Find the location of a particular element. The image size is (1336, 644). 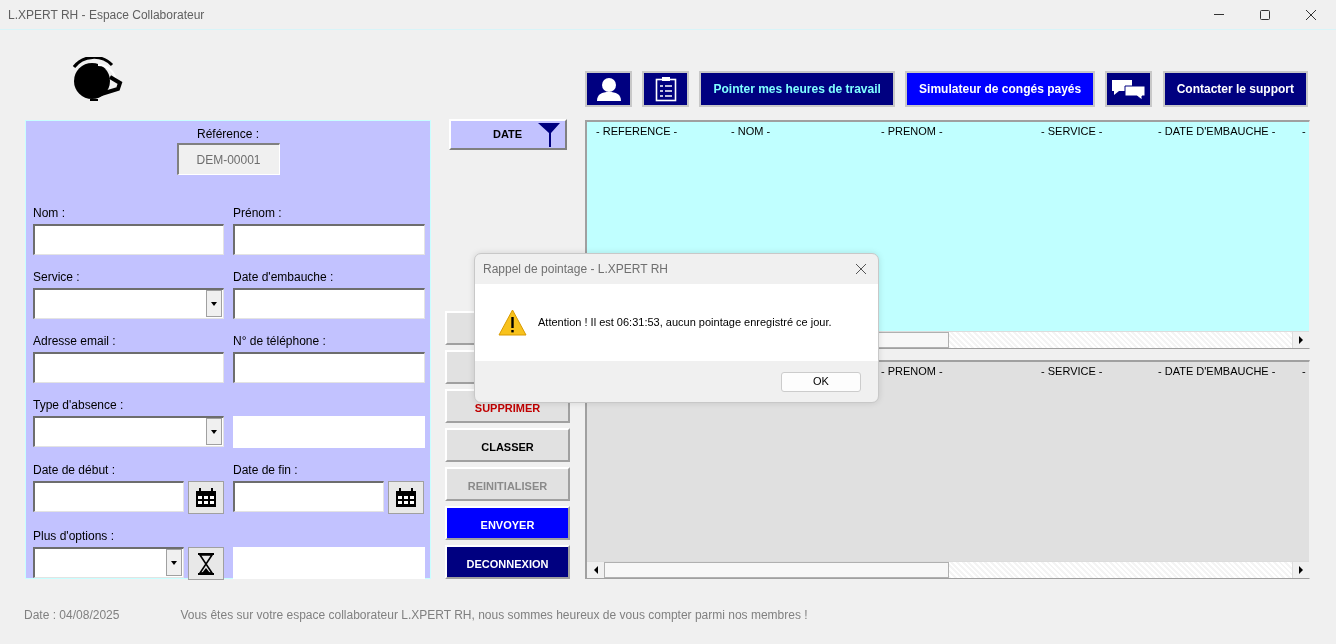

hourglass-button is located at coordinates (206, 563).